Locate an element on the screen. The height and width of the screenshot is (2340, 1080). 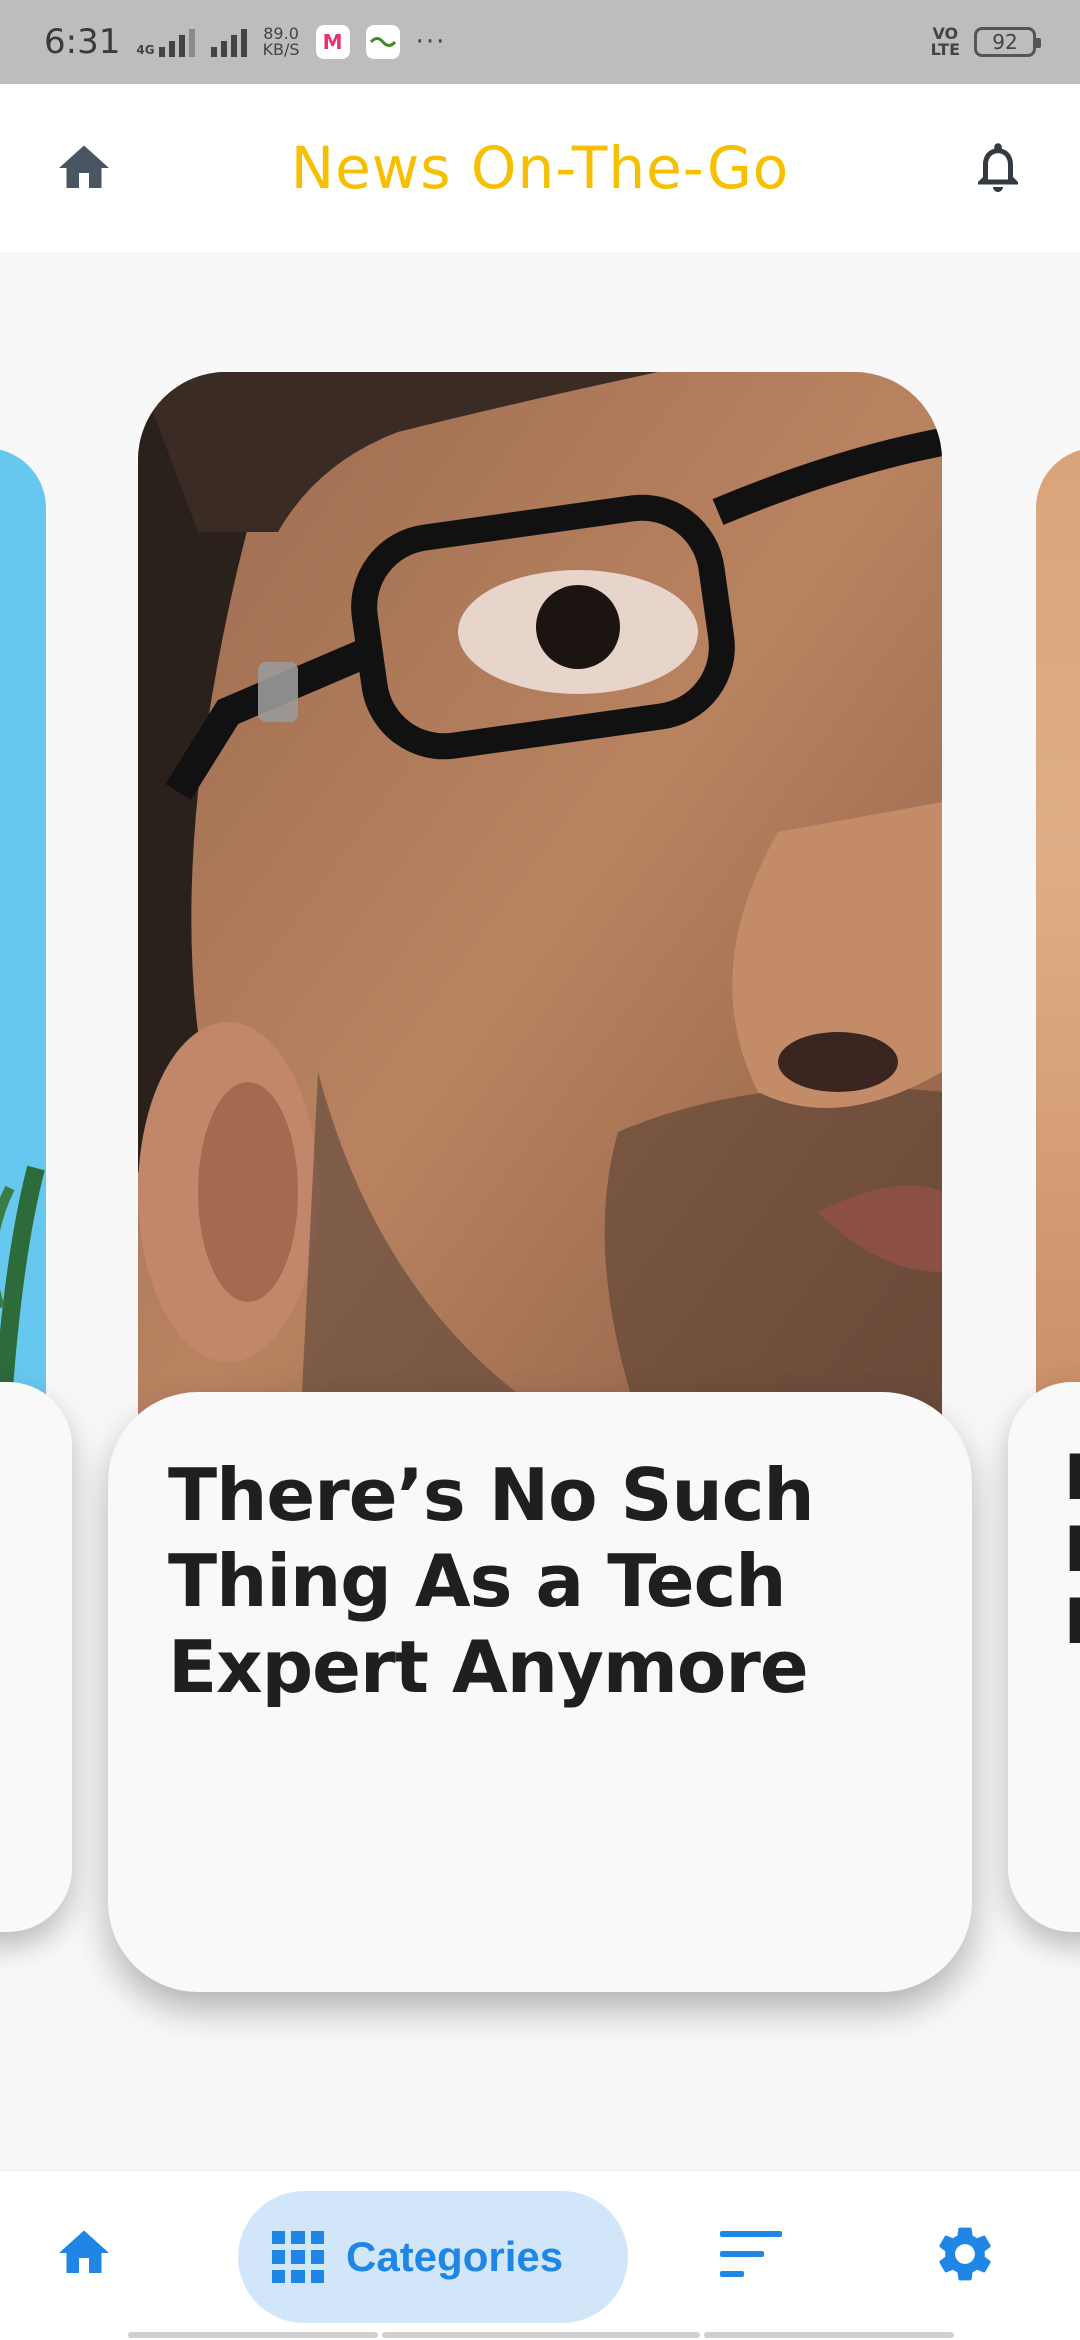
next-article-image is located at coordinates (1058, 948).